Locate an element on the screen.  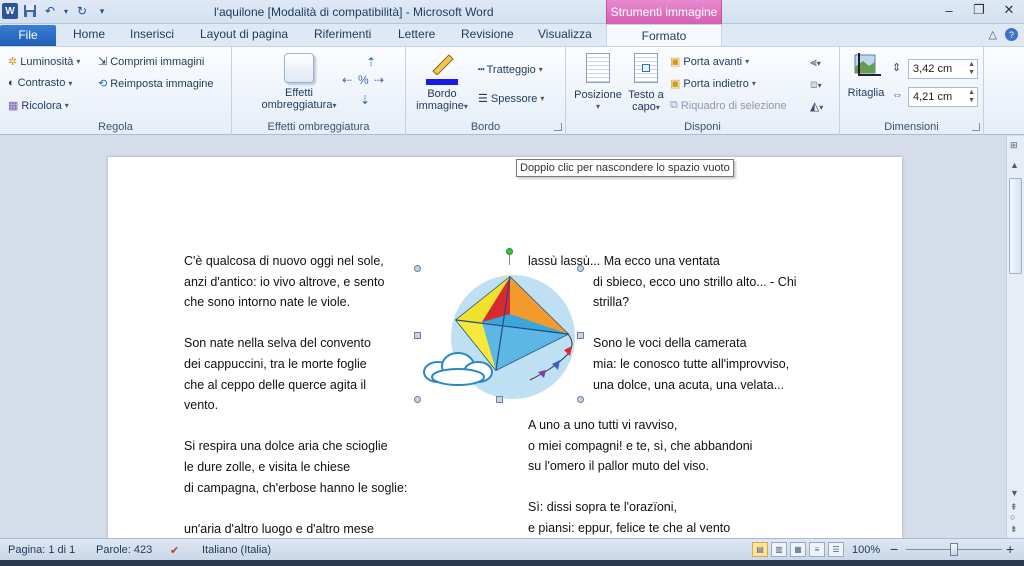
send-backward-icon: ▣ is located at coordinates (675, 84).